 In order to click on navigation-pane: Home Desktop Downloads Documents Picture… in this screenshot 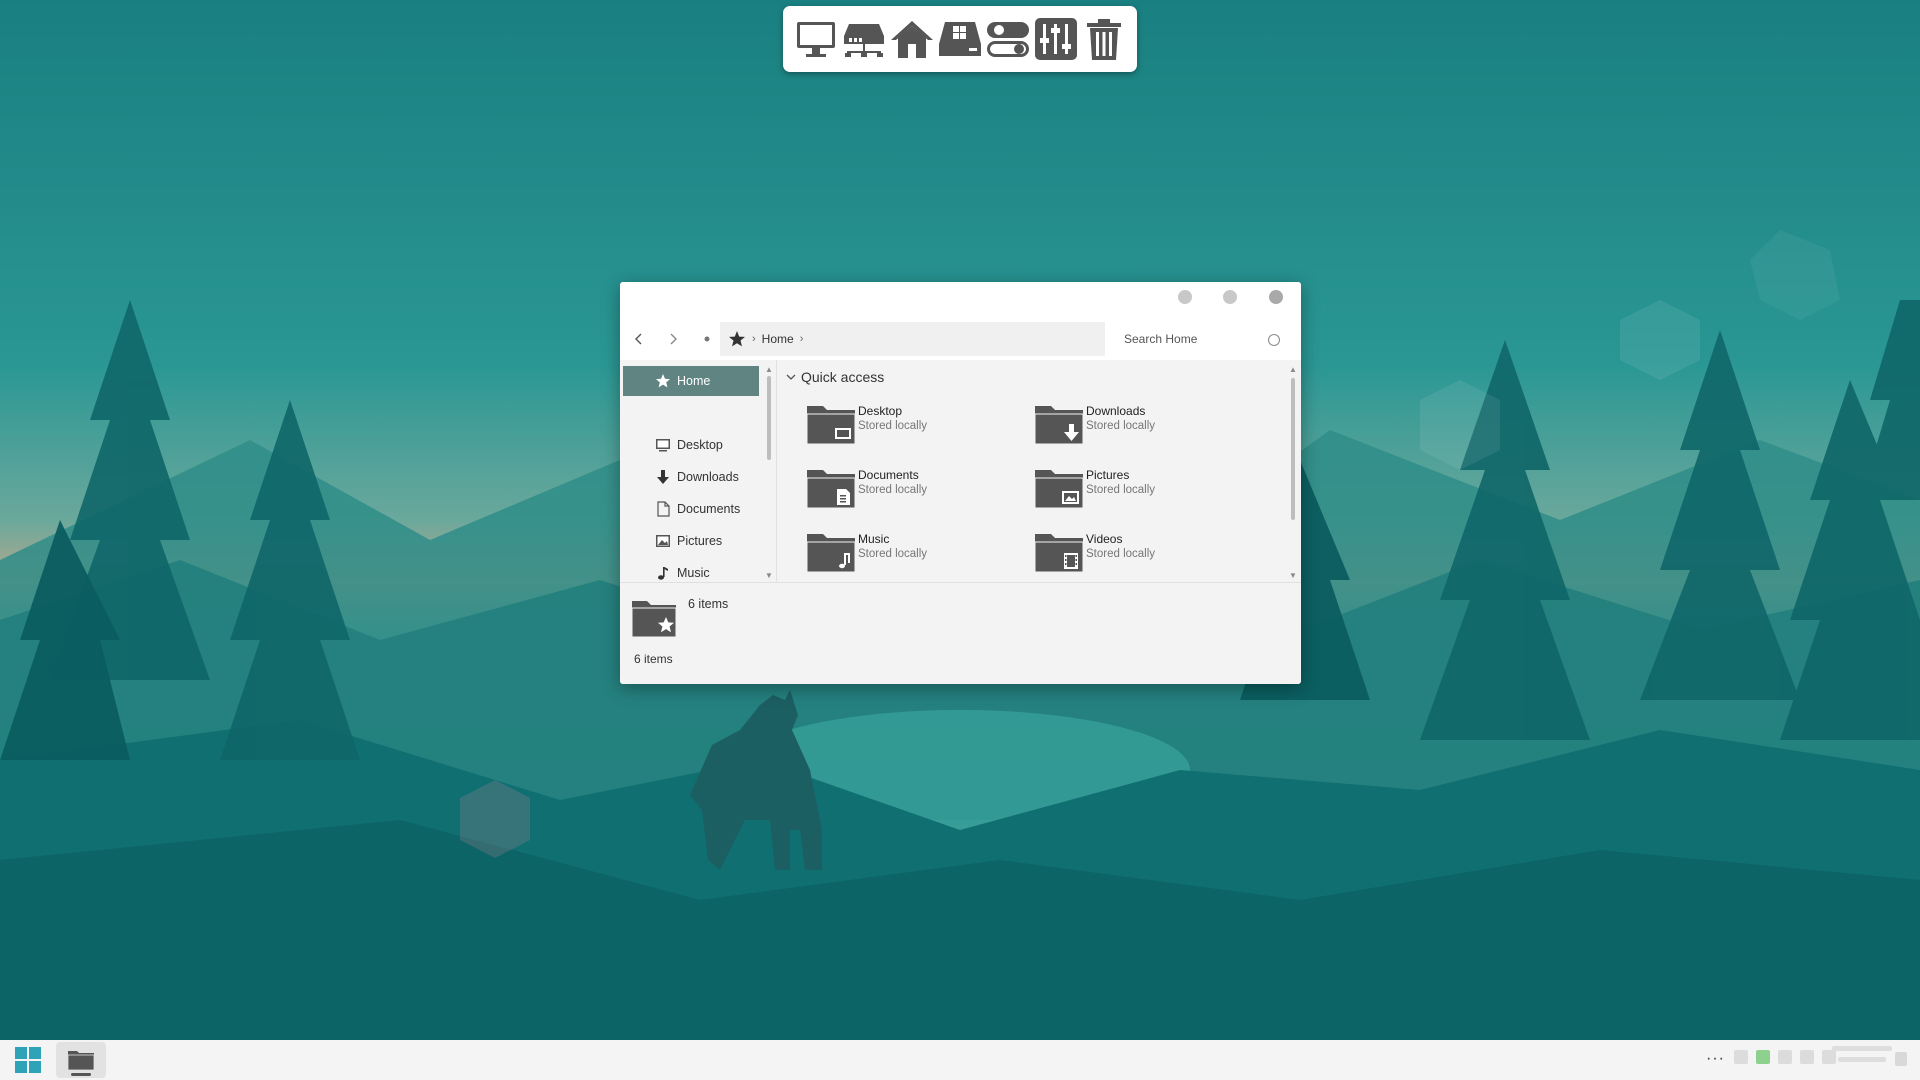, I will do `click(696, 471)`.